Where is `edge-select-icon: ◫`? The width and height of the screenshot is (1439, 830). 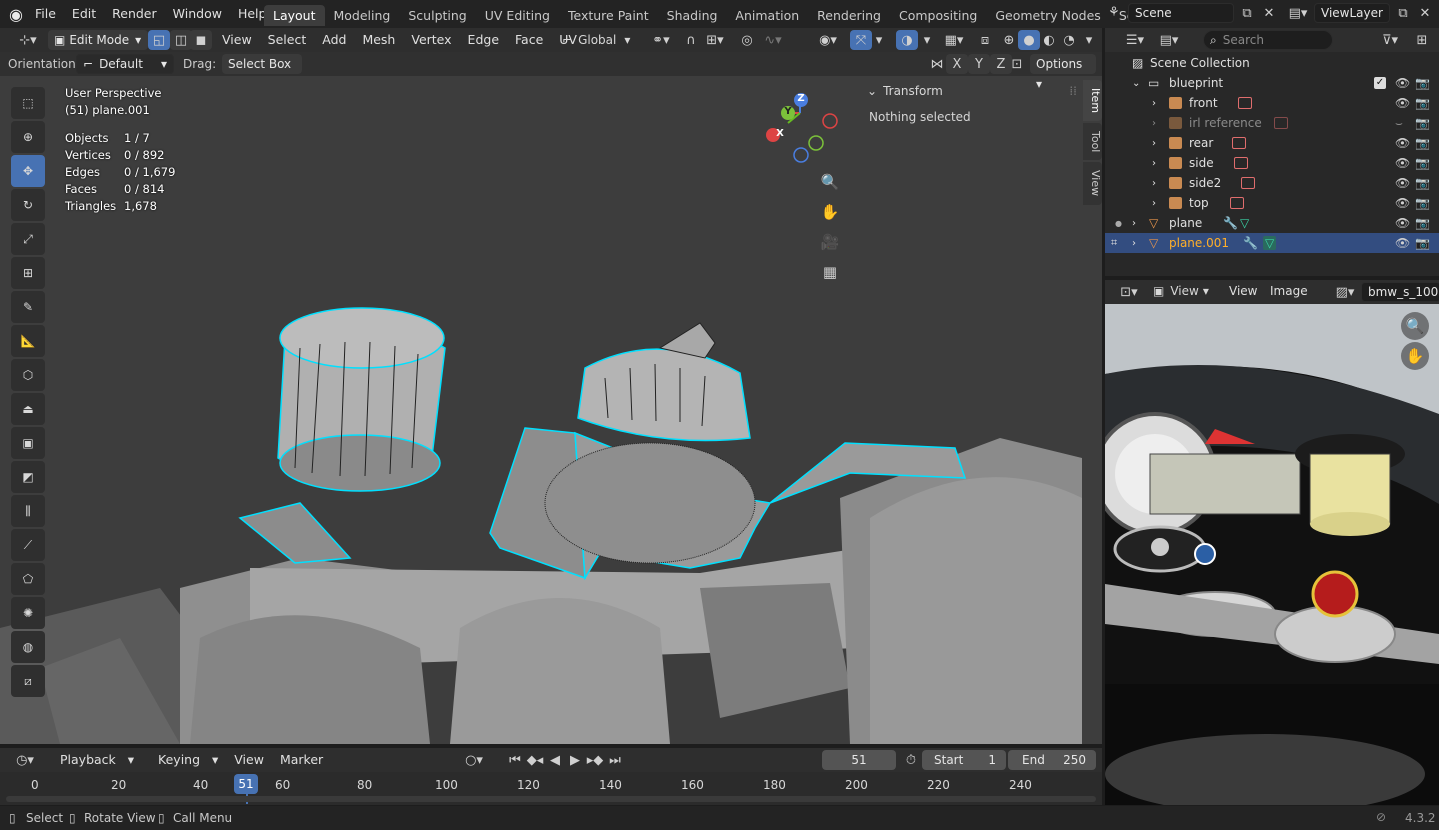
edge-select-icon: ◫ is located at coordinates (181, 40).